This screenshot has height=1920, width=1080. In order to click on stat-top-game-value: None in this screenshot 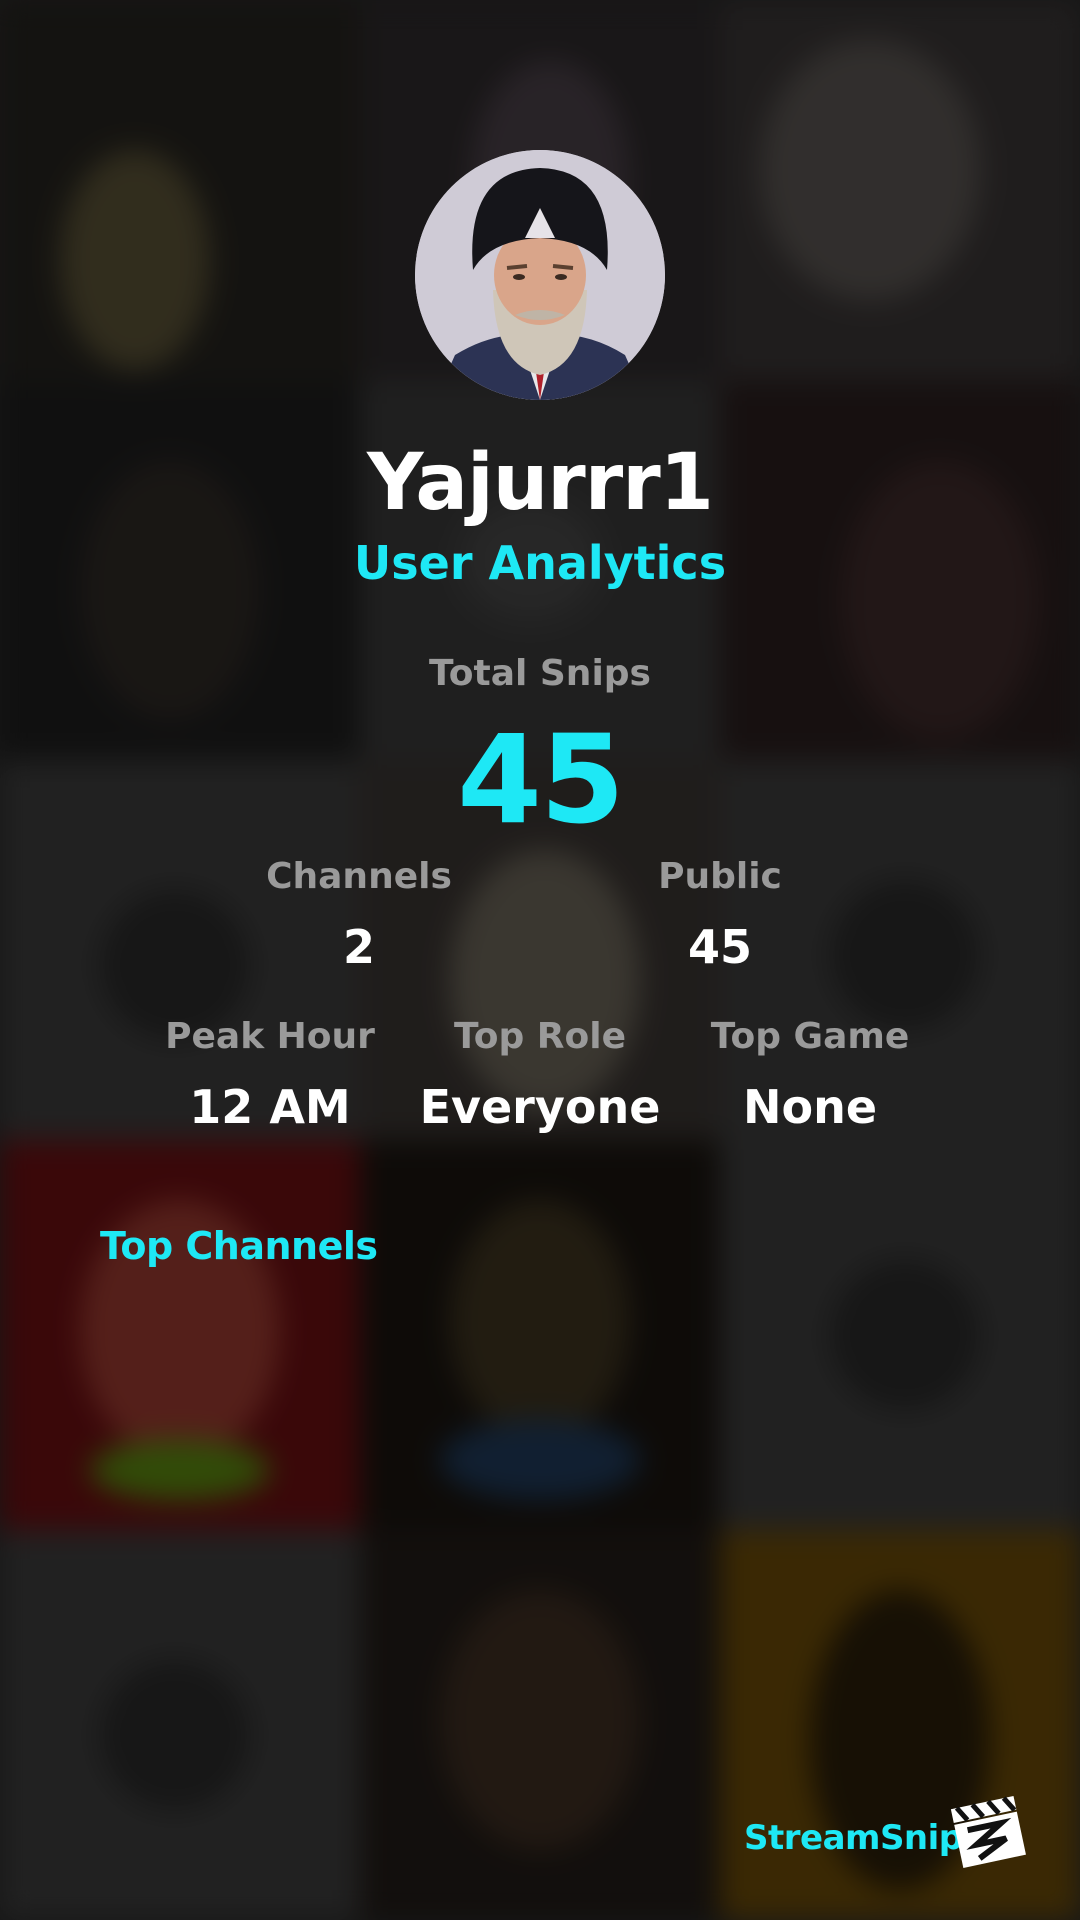, I will do `click(810, 1107)`.